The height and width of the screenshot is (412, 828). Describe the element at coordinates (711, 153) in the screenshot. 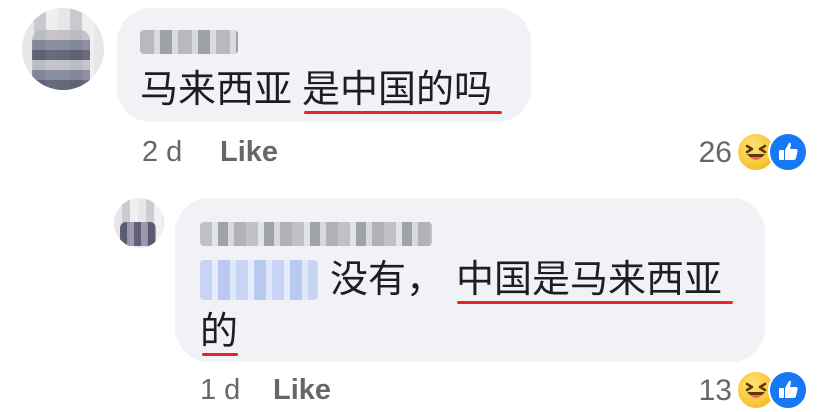

I see `reaction-count: 26` at that location.